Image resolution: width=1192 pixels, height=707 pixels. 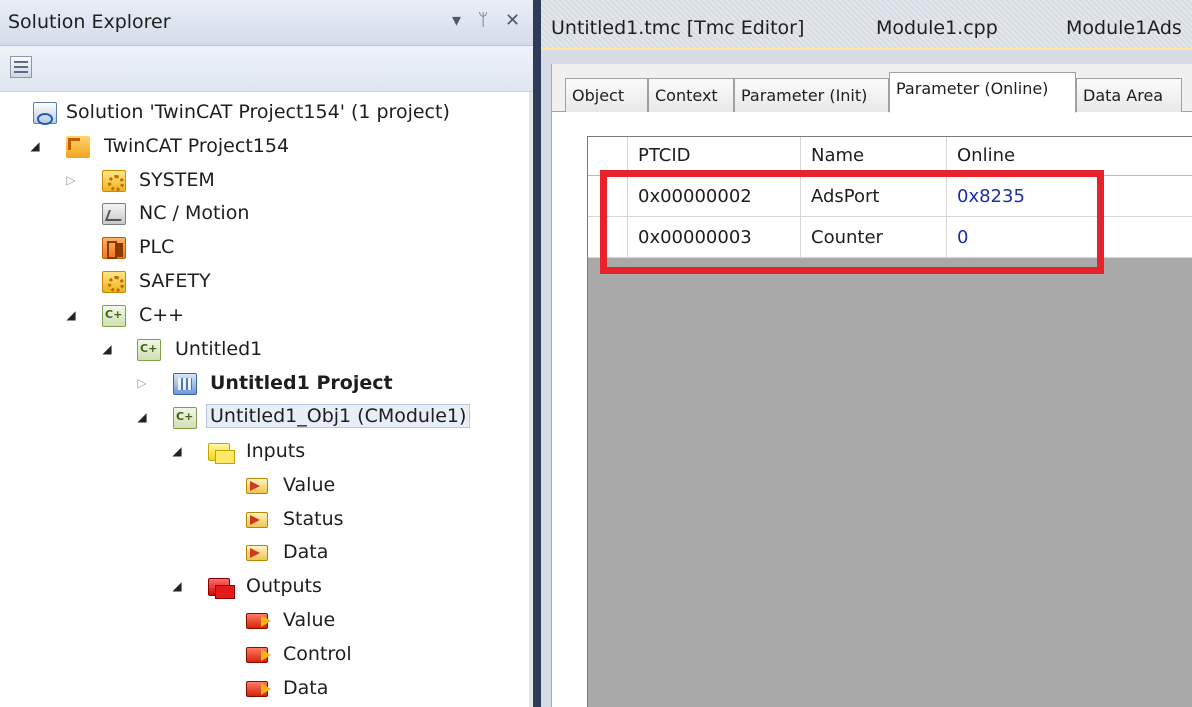 I want to click on doc-tab-tmc-editor: Untitled1.tmc [Tmc Editor], so click(x=677, y=28).